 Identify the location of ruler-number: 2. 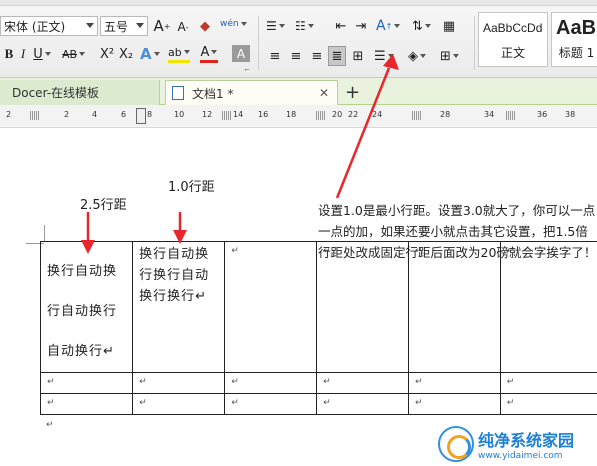
(9, 114).